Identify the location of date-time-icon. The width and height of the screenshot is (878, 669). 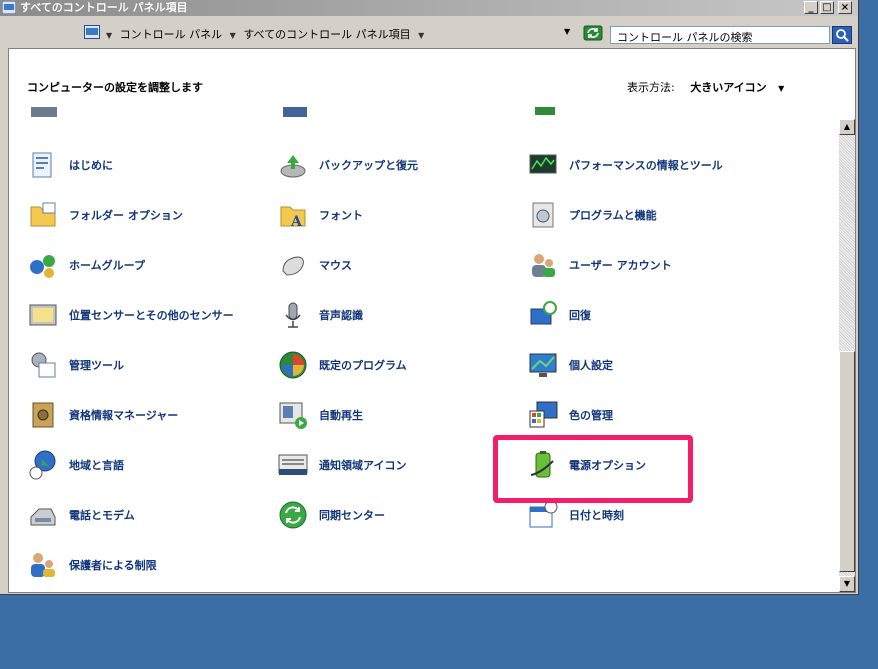
(543, 514).